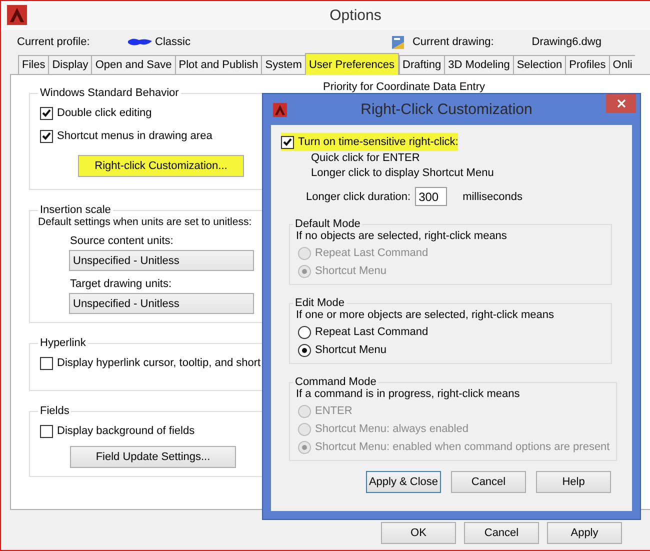 This screenshot has width=650, height=551. Describe the element at coordinates (283, 64) in the screenshot. I see `tab: System` at that location.